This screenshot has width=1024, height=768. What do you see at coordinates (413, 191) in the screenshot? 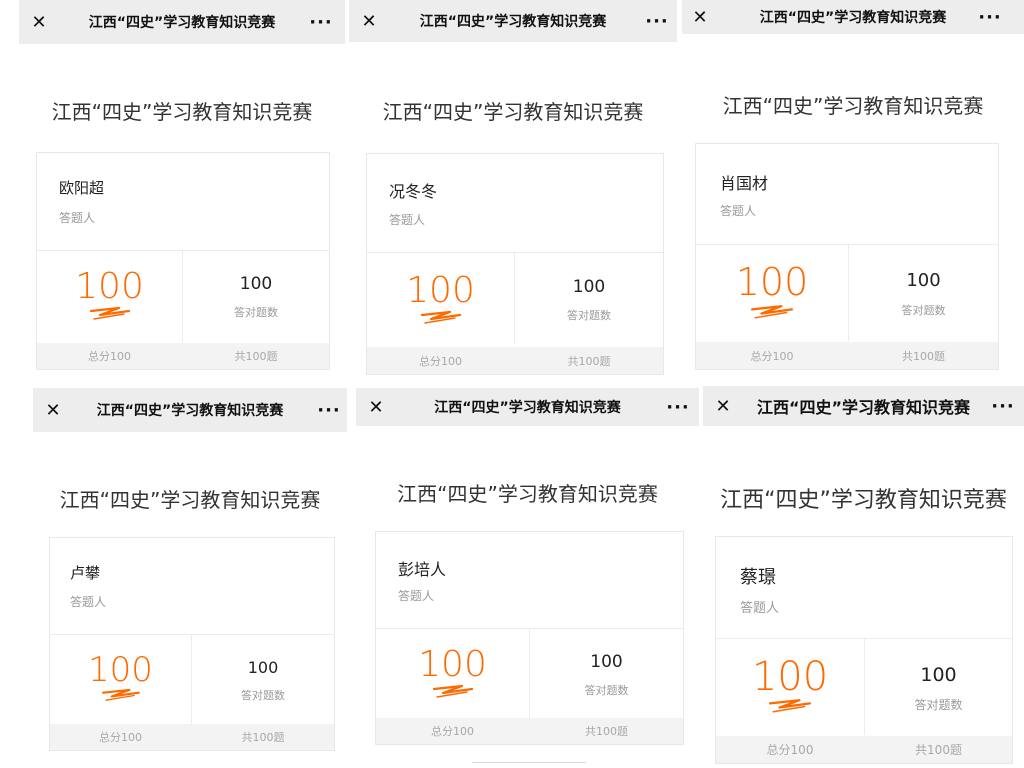
I see `respondent-name: 况冬冬` at bounding box center [413, 191].